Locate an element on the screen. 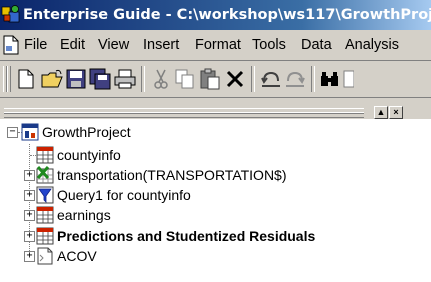 This screenshot has height=282, width=431. menu-tools: Tools is located at coordinates (269, 45).